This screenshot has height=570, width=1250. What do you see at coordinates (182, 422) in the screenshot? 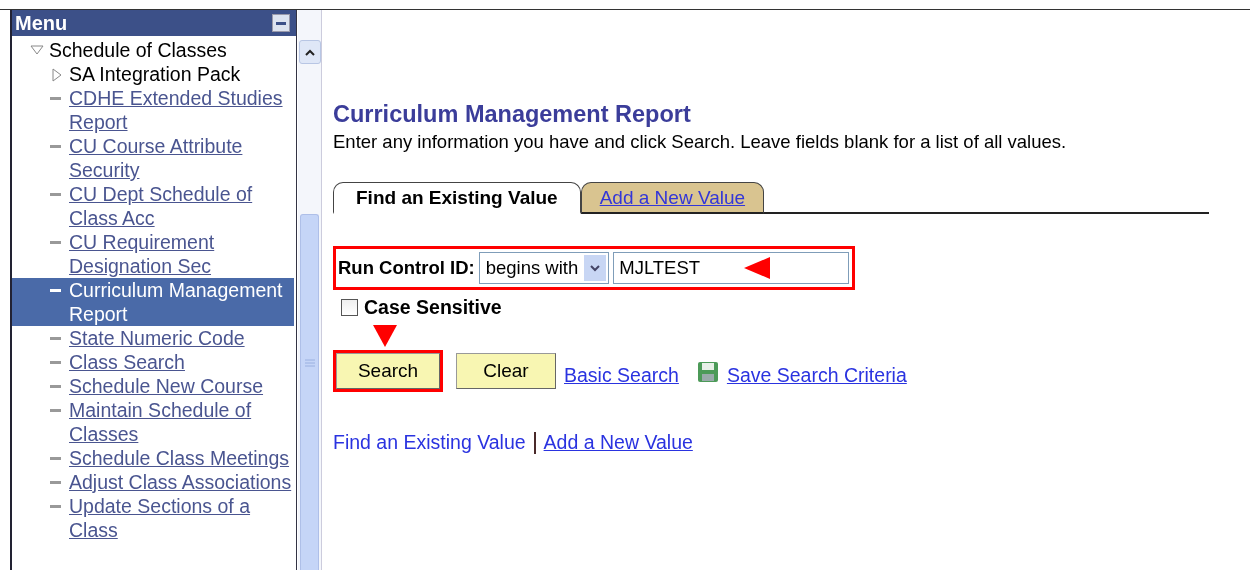
I see `menu-link: Maintain Schedule of Classes` at bounding box center [182, 422].